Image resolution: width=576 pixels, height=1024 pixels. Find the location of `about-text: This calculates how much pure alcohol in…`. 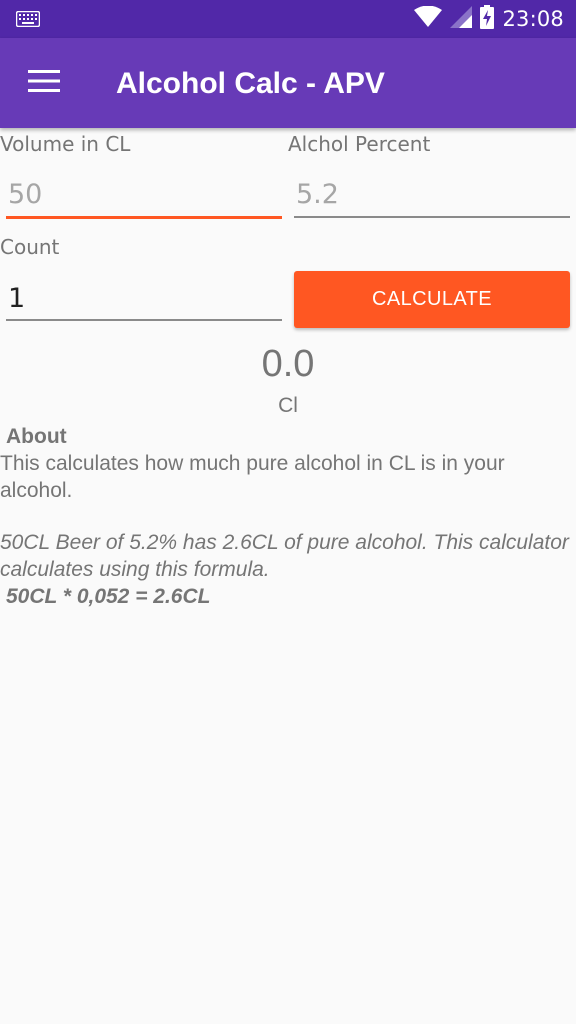

about-text: This calculates how much pure alcohol in… is located at coordinates (252, 477).